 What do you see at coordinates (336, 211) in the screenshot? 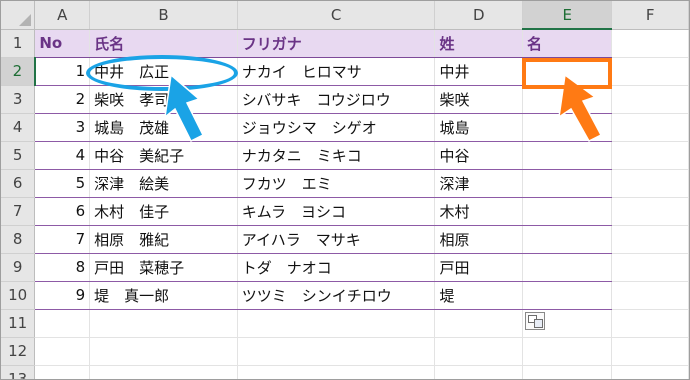
I see `cell-furigana: キムラ ヨシコ` at bounding box center [336, 211].